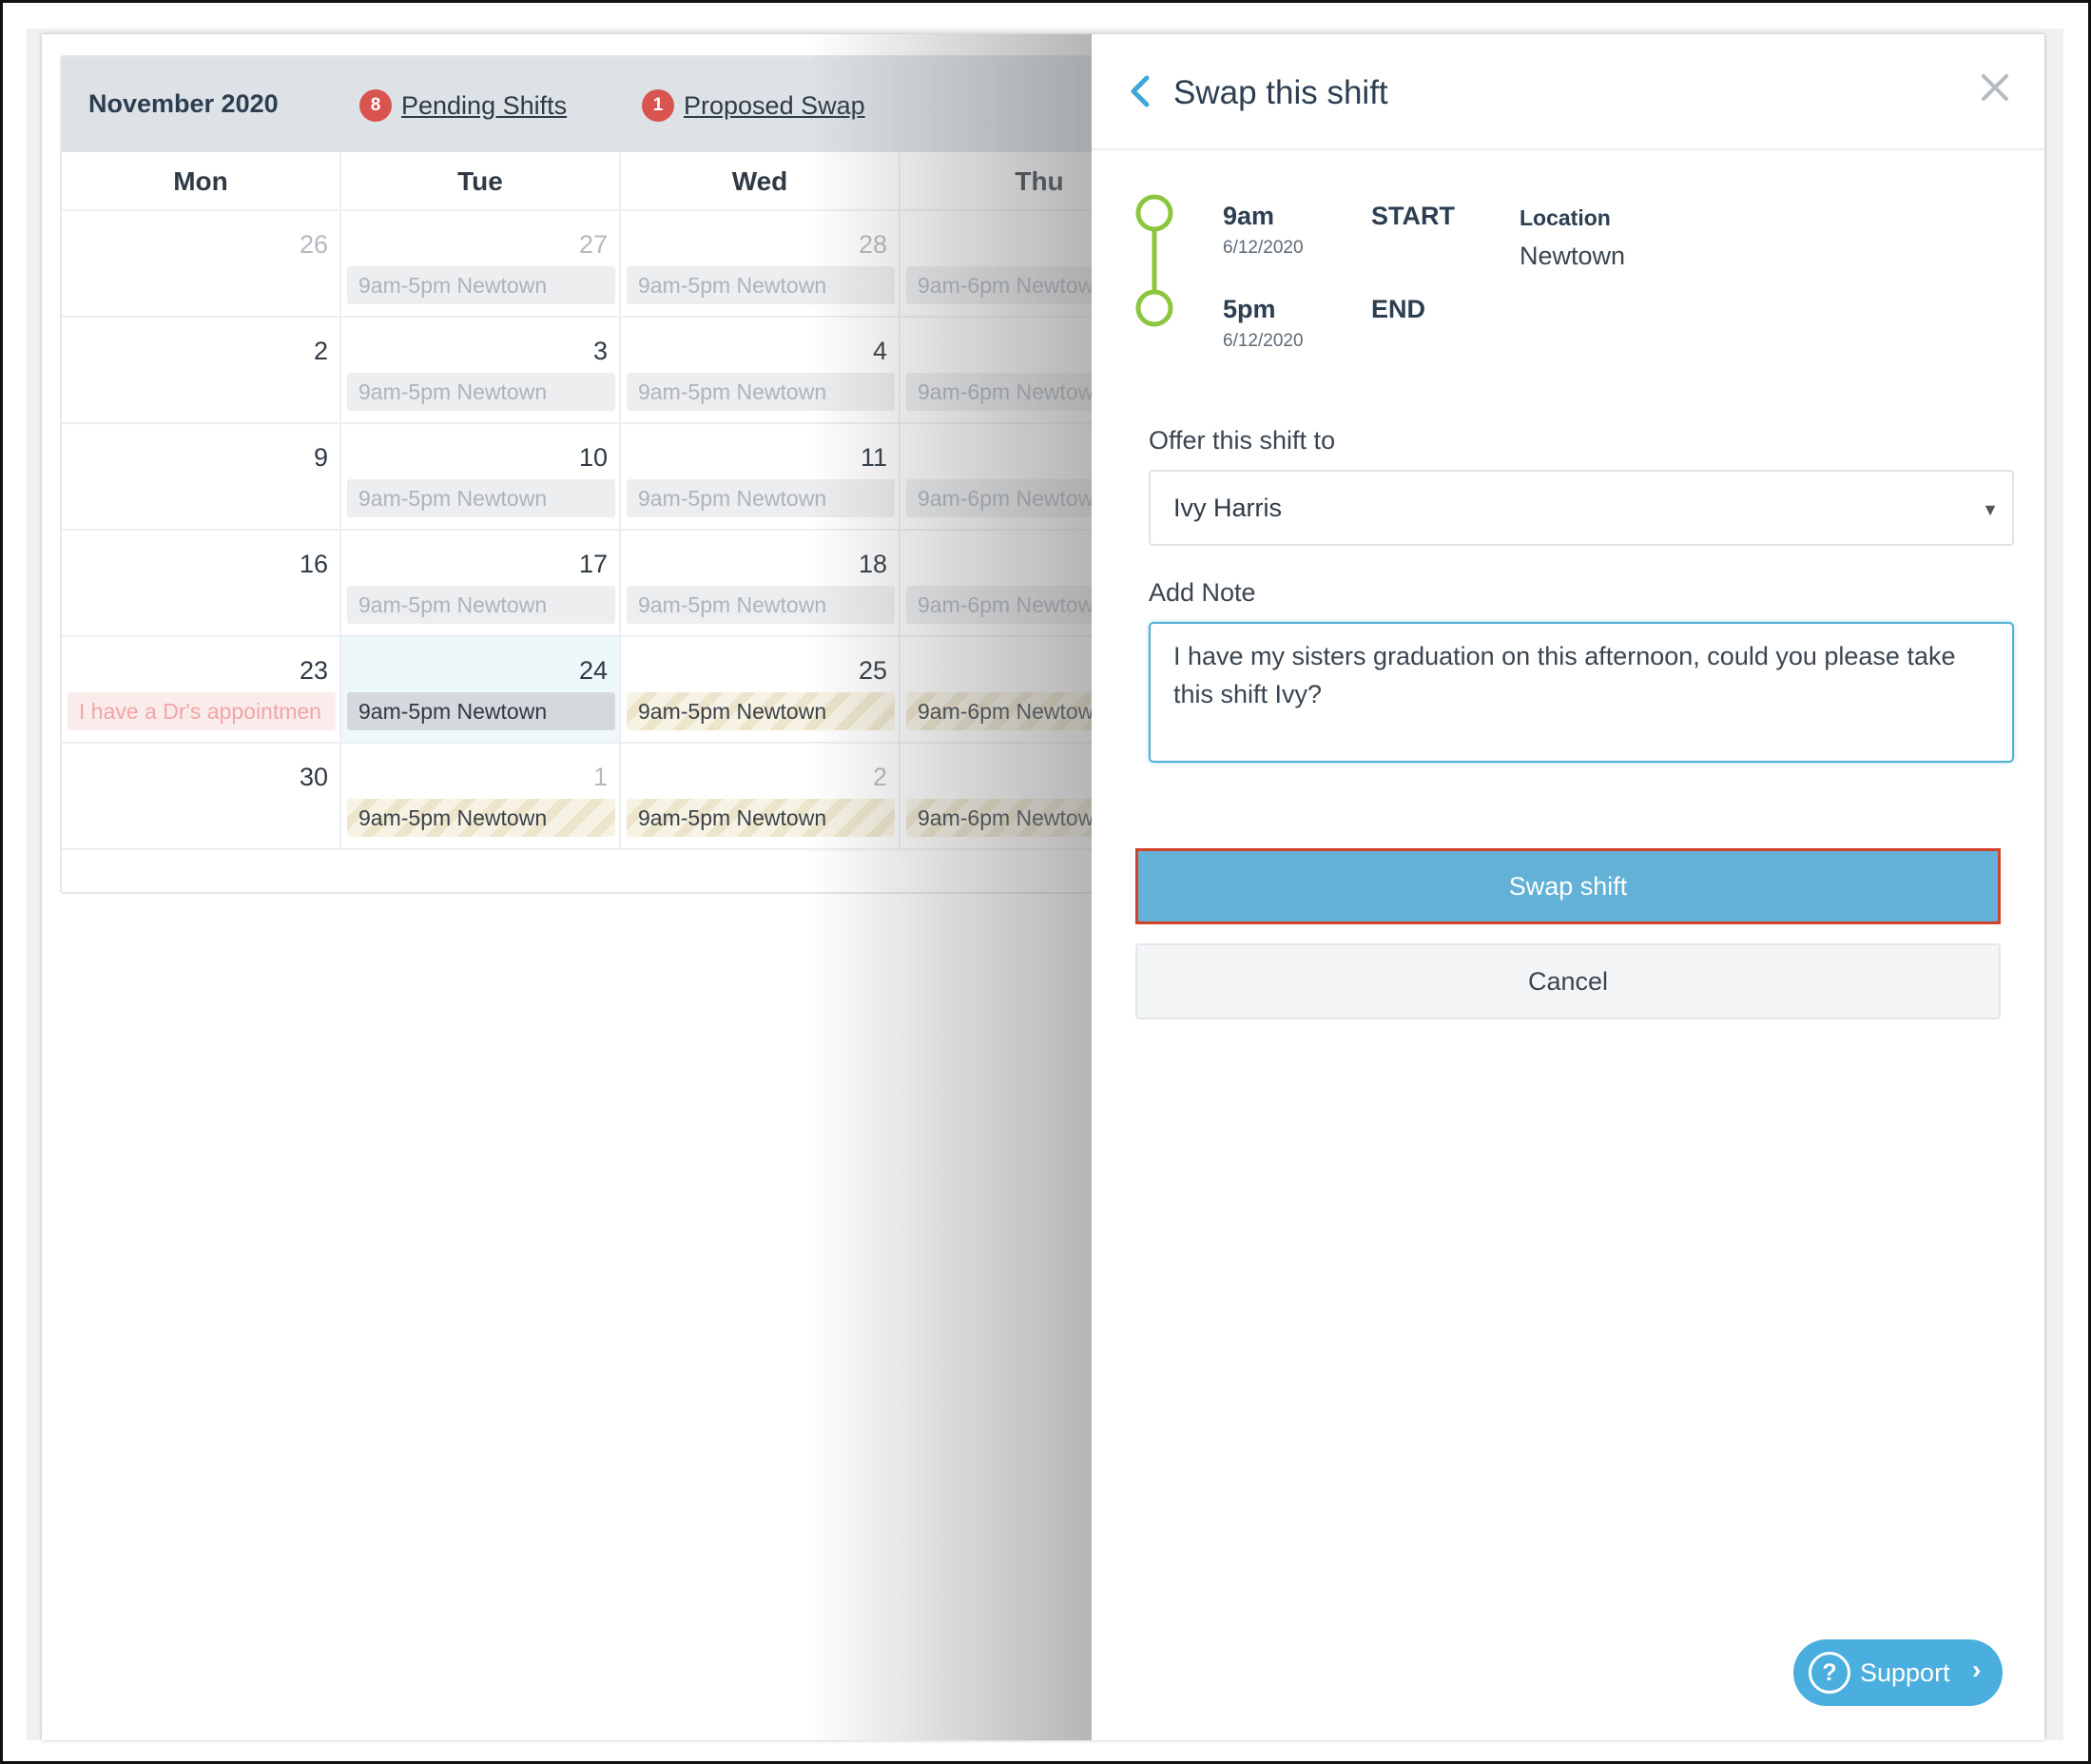  Describe the element at coordinates (481, 371) in the screenshot. I see `calendar-day-cell: 3 9am-5pm Newtown` at that location.